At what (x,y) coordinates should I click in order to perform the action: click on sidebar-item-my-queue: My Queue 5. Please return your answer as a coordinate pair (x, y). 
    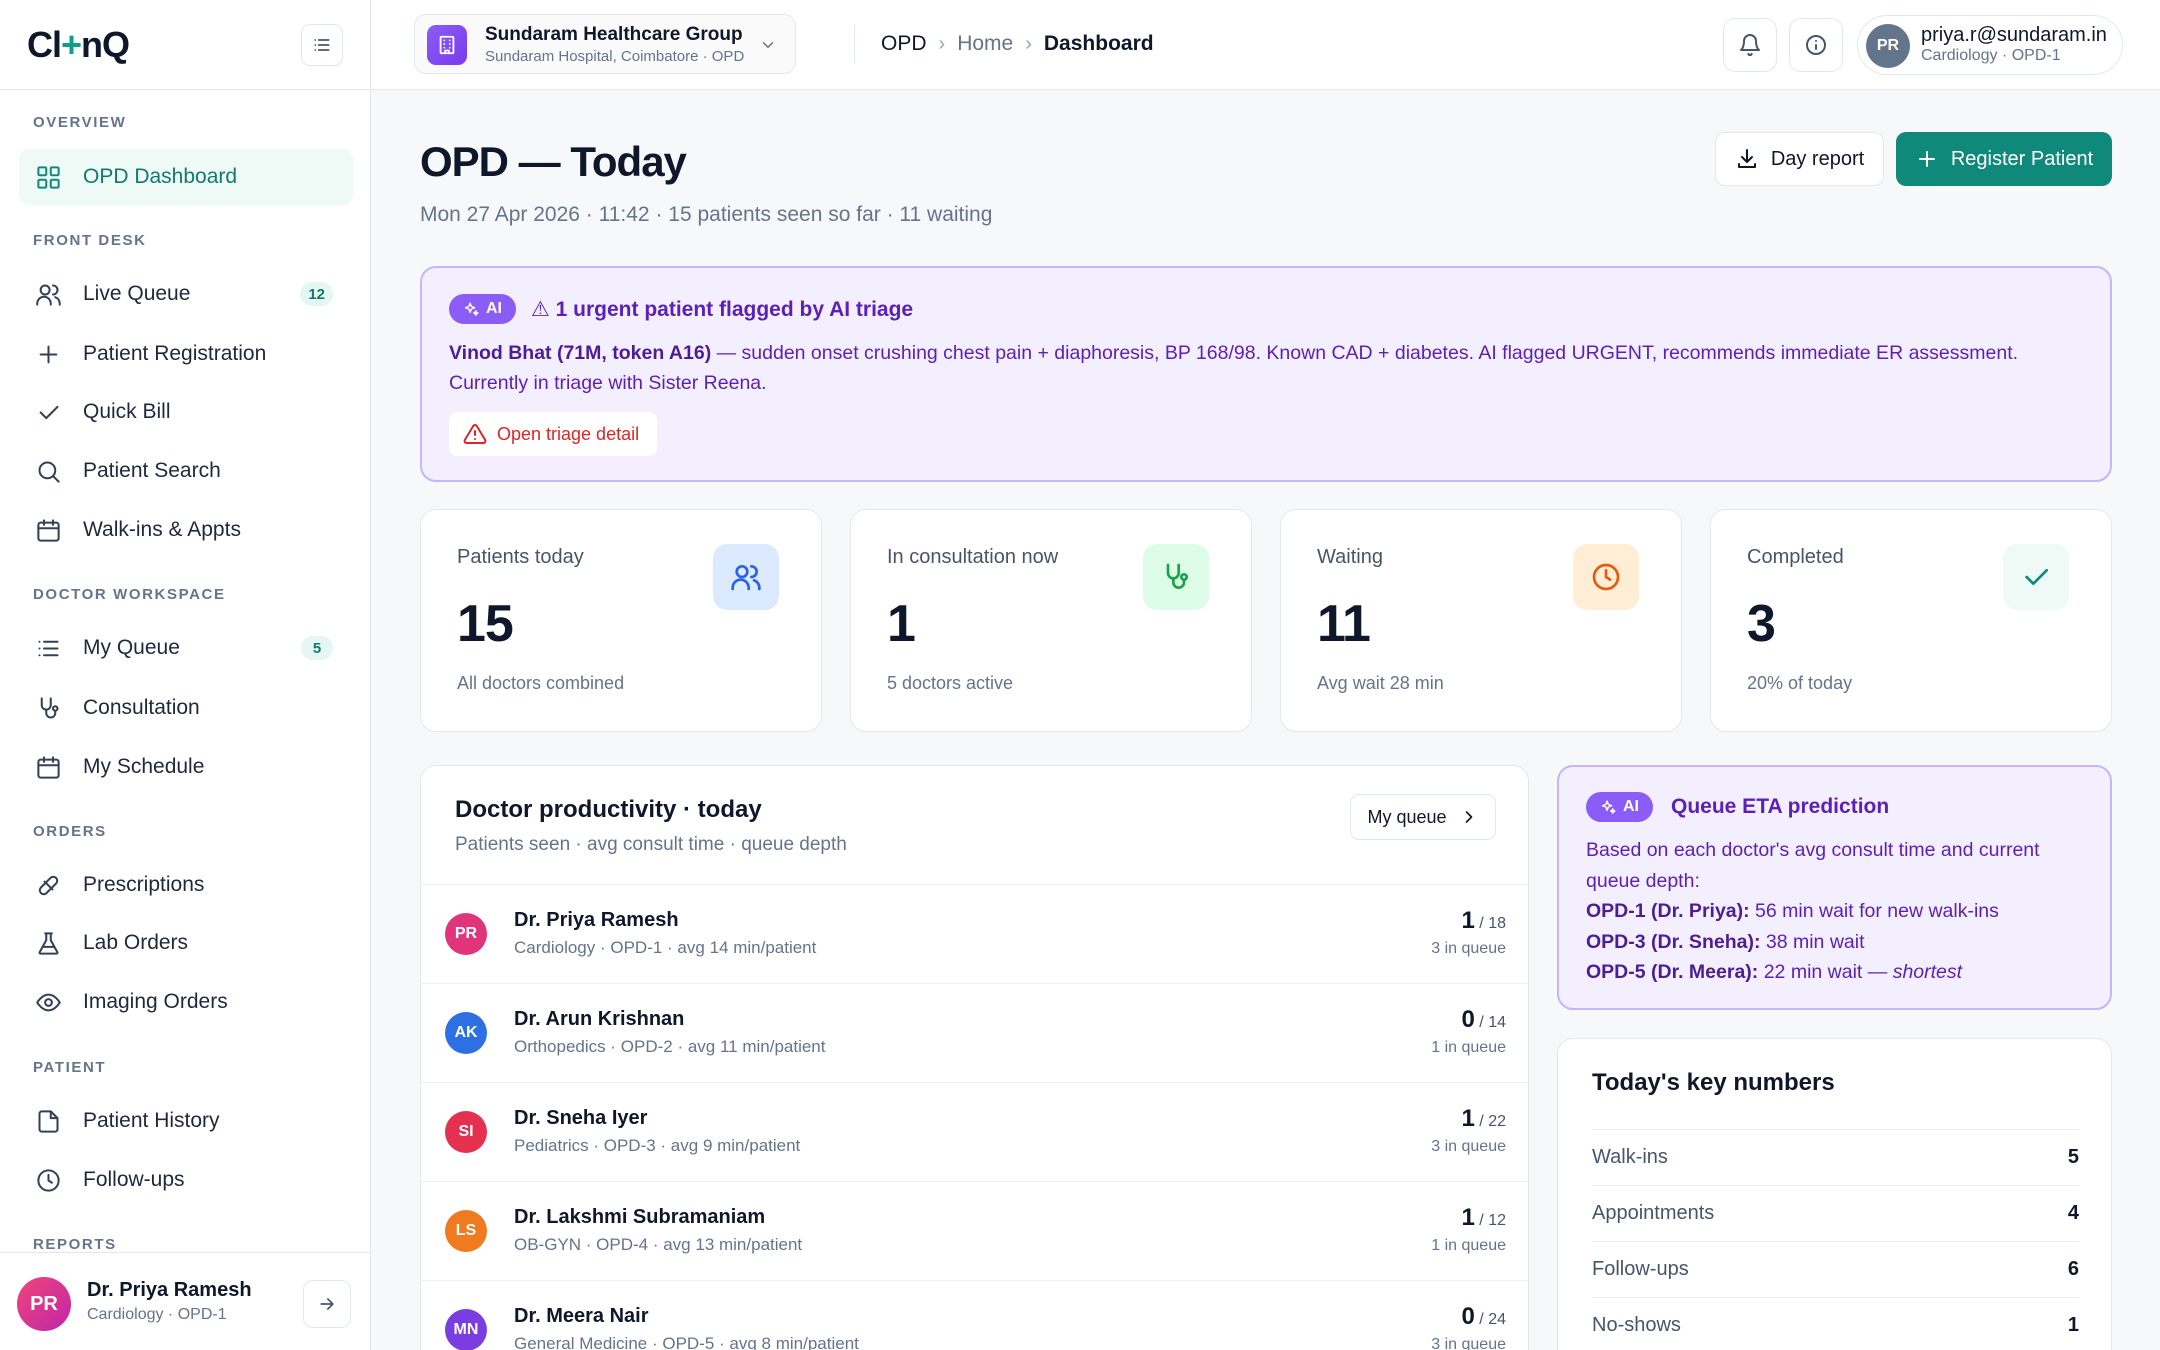
    Looking at the image, I should click on (186, 648).